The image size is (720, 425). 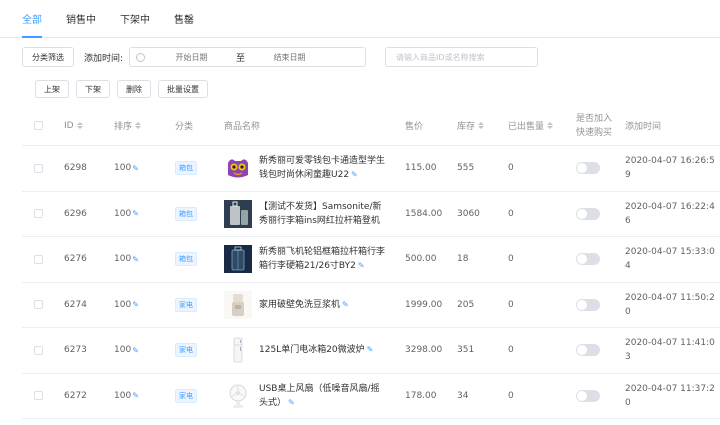 I want to click on cell-stock: 205, so click(x=466, y=304).